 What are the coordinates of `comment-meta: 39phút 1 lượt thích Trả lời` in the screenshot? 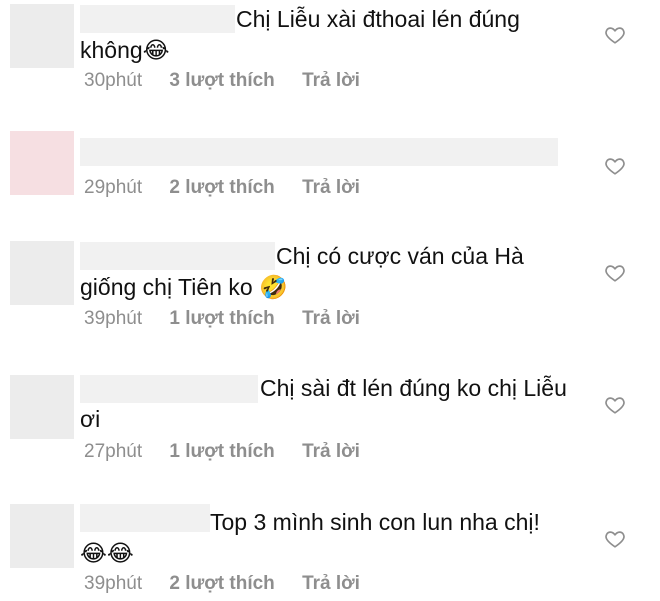 It's located at (233, 319).